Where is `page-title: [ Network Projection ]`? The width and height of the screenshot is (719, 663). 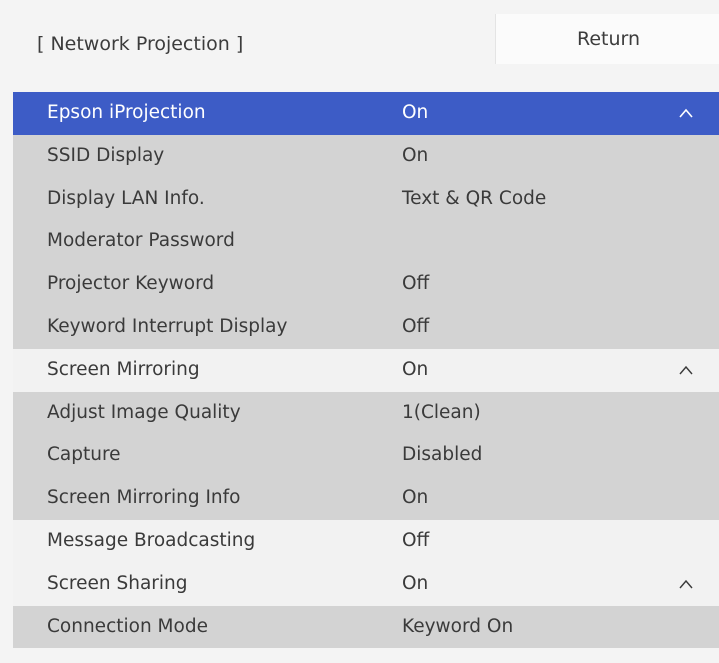 page-title: [ Network Projection ] is located at coordinates (140, 44).